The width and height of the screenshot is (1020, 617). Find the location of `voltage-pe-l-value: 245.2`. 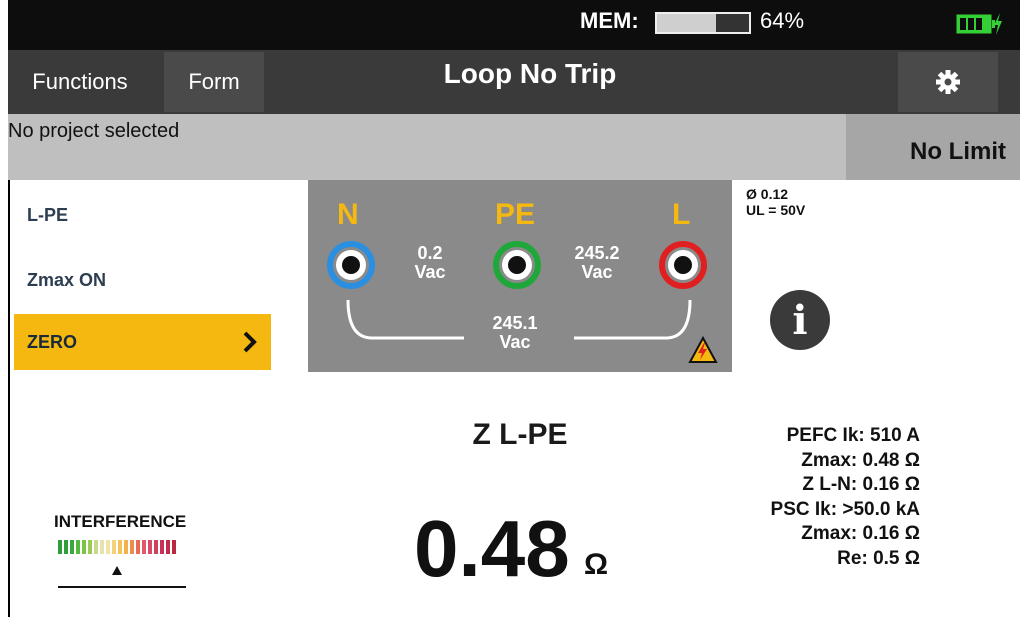

voltage-pe-l-value: 245.2 is located at coordinates (597, 253).